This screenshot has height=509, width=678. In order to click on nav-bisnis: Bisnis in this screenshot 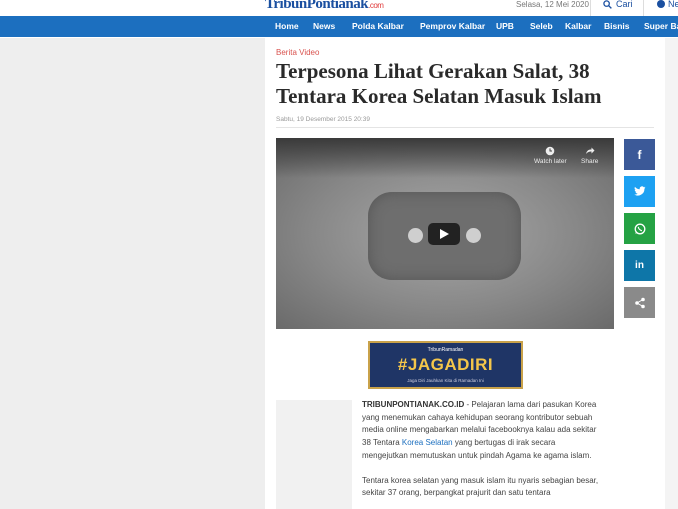, I will do `click(617, 26)`.